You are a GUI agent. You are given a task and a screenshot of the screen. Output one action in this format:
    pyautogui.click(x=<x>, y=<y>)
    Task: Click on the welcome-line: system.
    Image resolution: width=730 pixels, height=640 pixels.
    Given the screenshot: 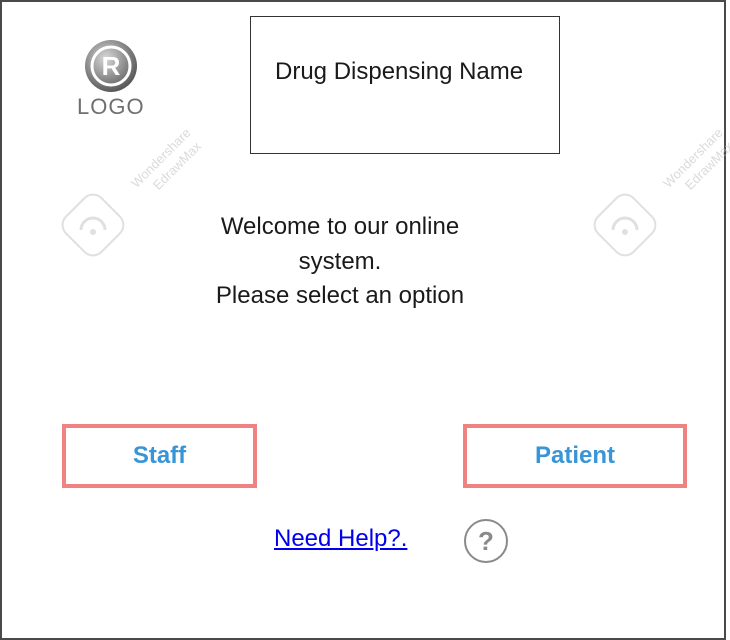 What is the action you would take?
    pyautogui.click(x=340, y=261)
    